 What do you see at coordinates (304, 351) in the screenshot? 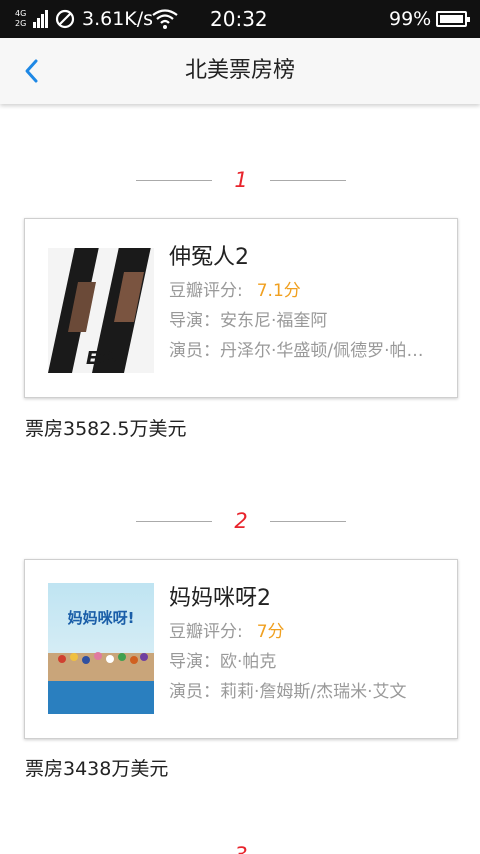
I see `cast-text: 演员：丹泽尔·华盛顿/佩德罗·帕斯卡` at bounding box center [304, 351].